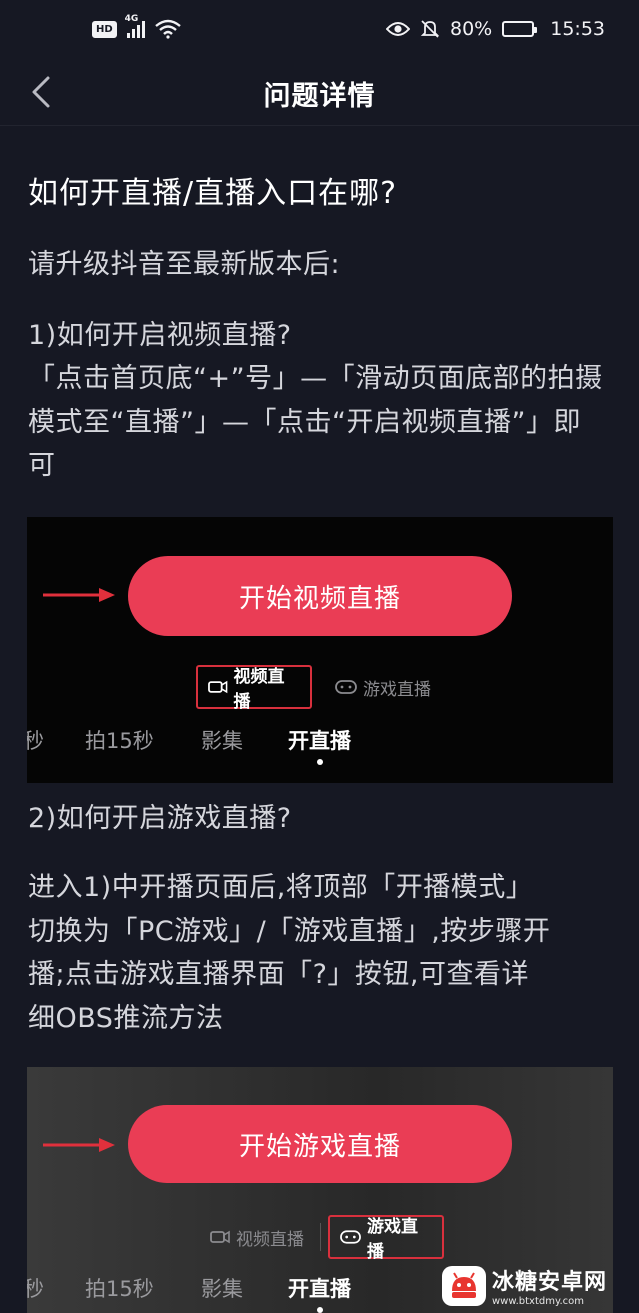 This screenshot has height=1313, width=639. I want to click on intro-text: 请升级抖音至最新版本后:, so click(184, 264).